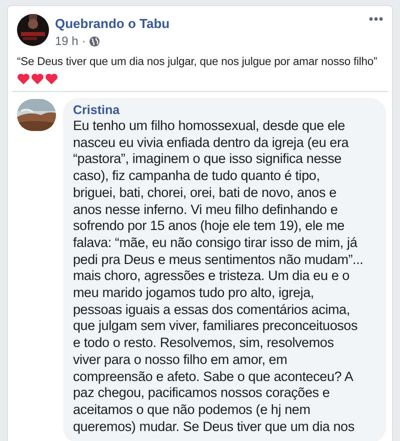 Image resolution: width=400 pixels, height=441 pixels. Describe the element at coordinates (225, 110) in the screenshot. I see `commenter-name: Cristina` at that location.